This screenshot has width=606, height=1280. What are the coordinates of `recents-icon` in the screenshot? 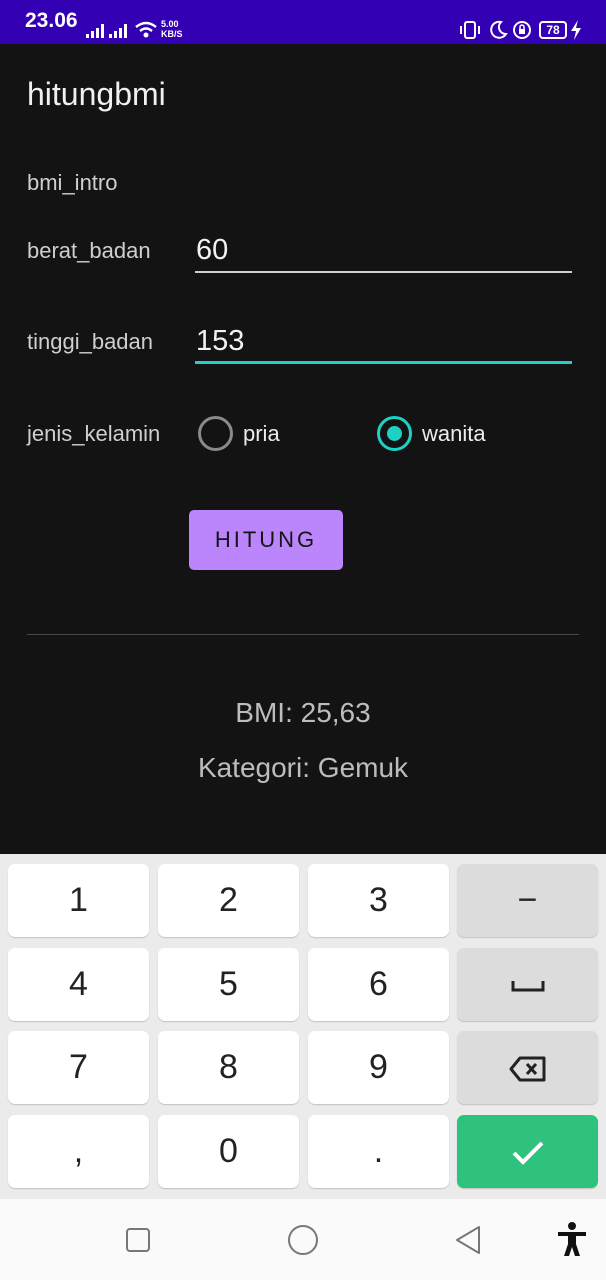 It's located at (138, 1240).